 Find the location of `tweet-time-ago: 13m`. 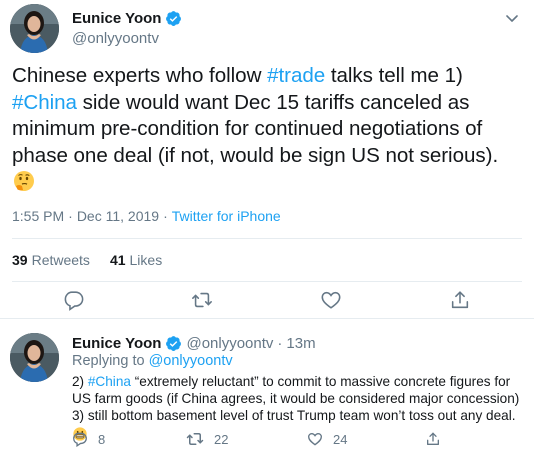

tweet-time-ago: 13m is located at coordinates (300, 343).